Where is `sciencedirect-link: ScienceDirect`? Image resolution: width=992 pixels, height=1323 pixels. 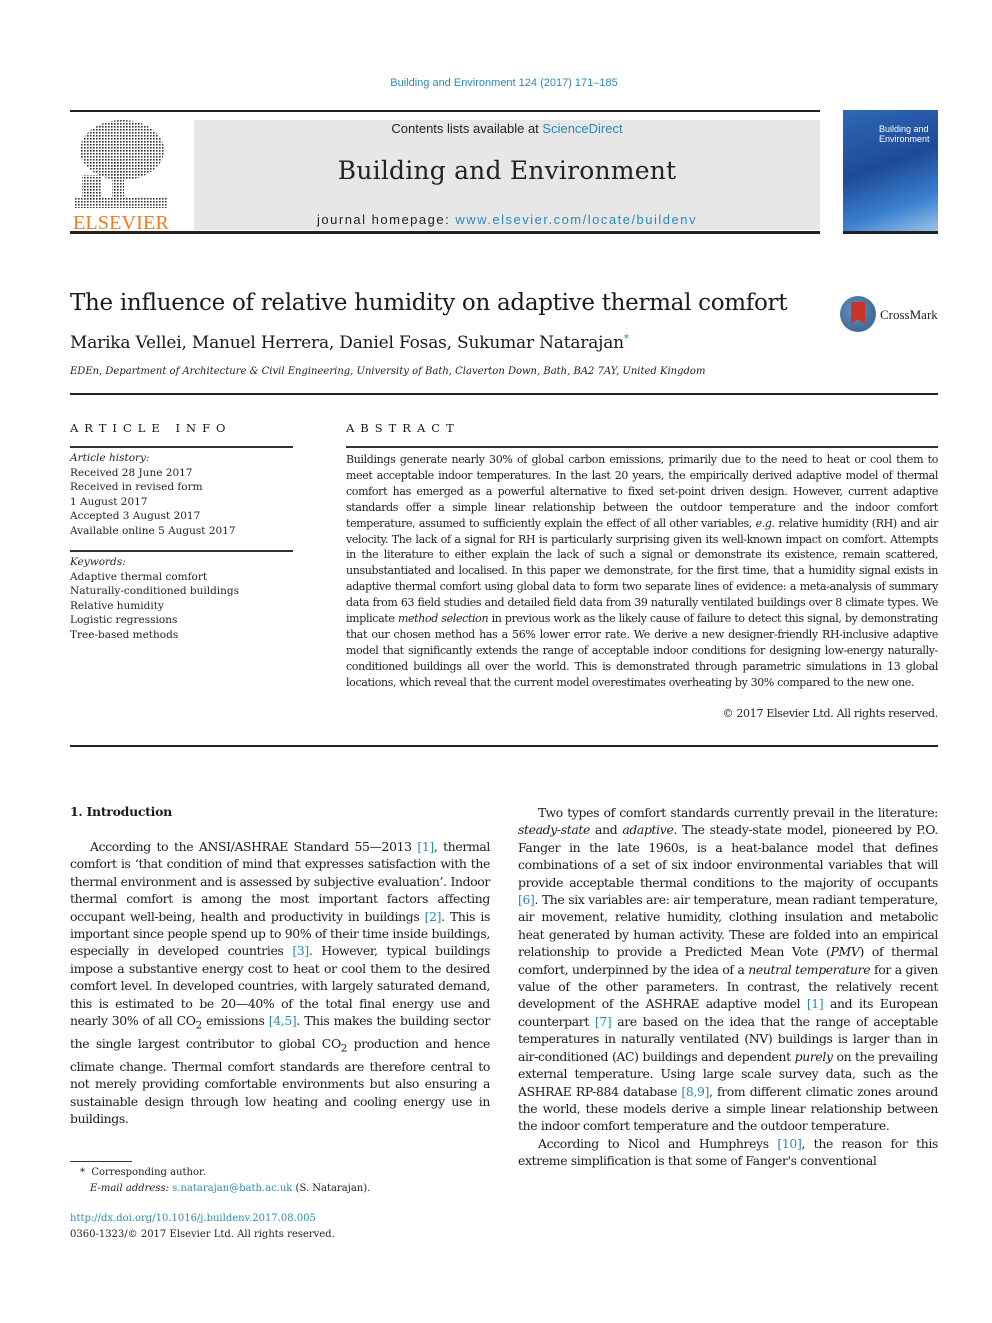 sciencedirect-link: ScienceDirect is located at coordinates (582, 128).